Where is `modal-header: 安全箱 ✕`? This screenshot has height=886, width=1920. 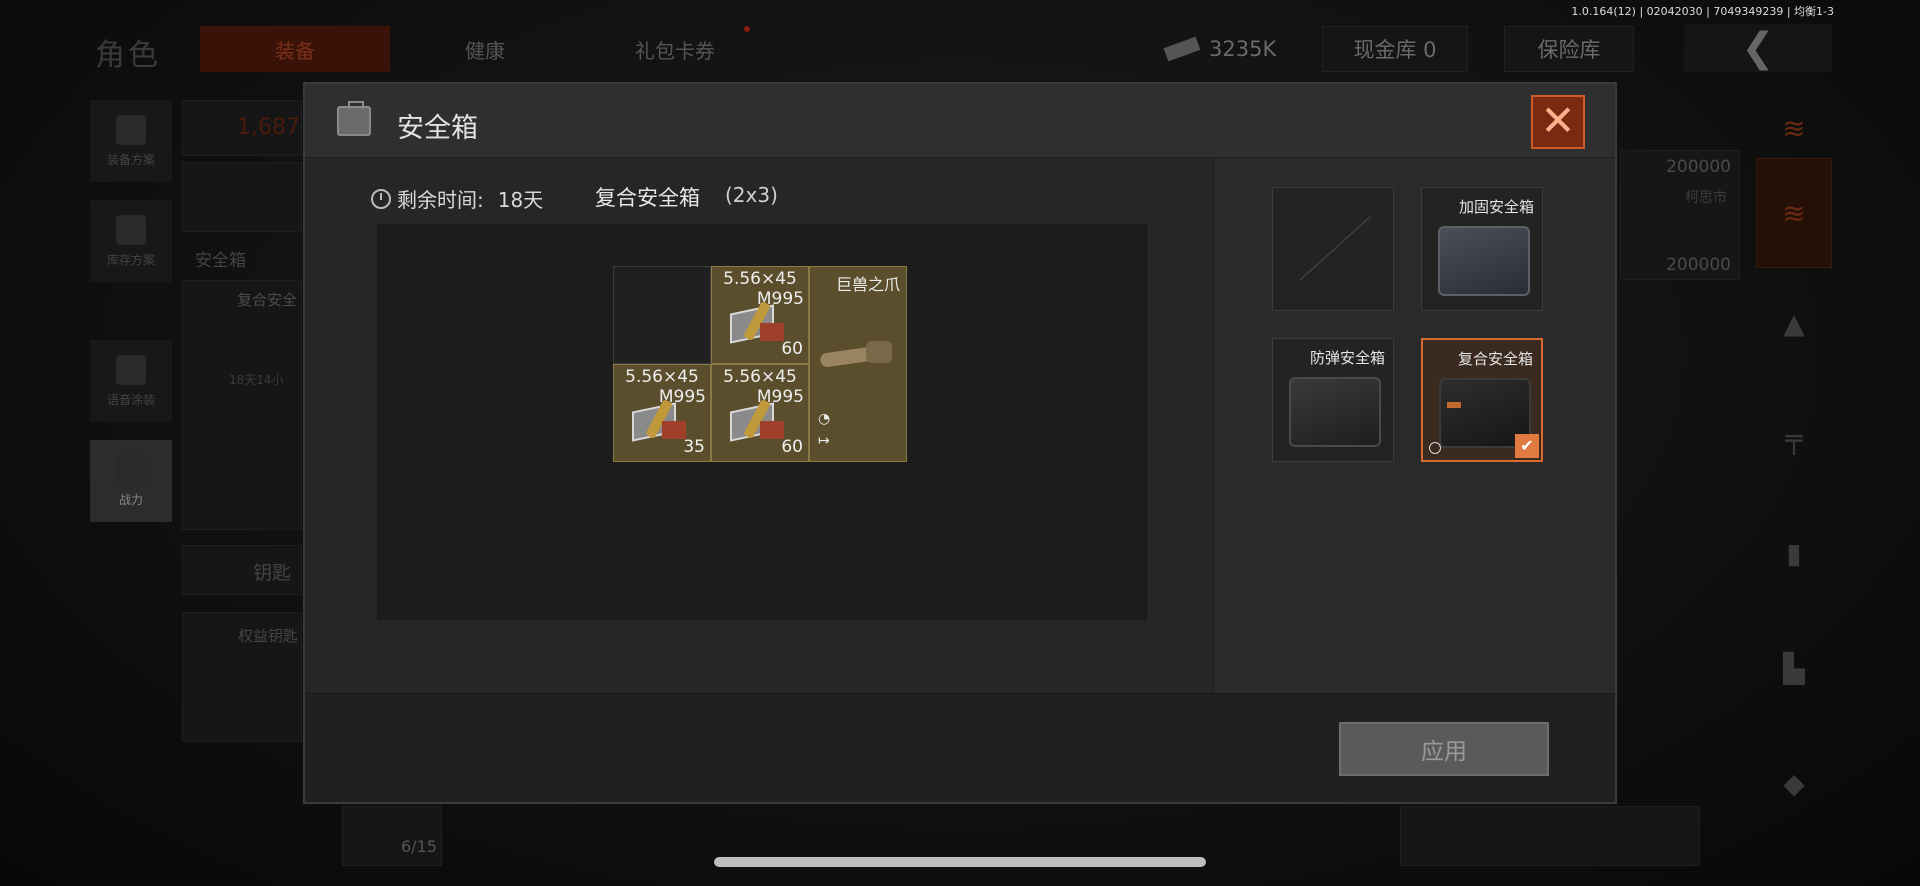 modal-header: 安全箱 ✕ is located at coordinates (960, 121).